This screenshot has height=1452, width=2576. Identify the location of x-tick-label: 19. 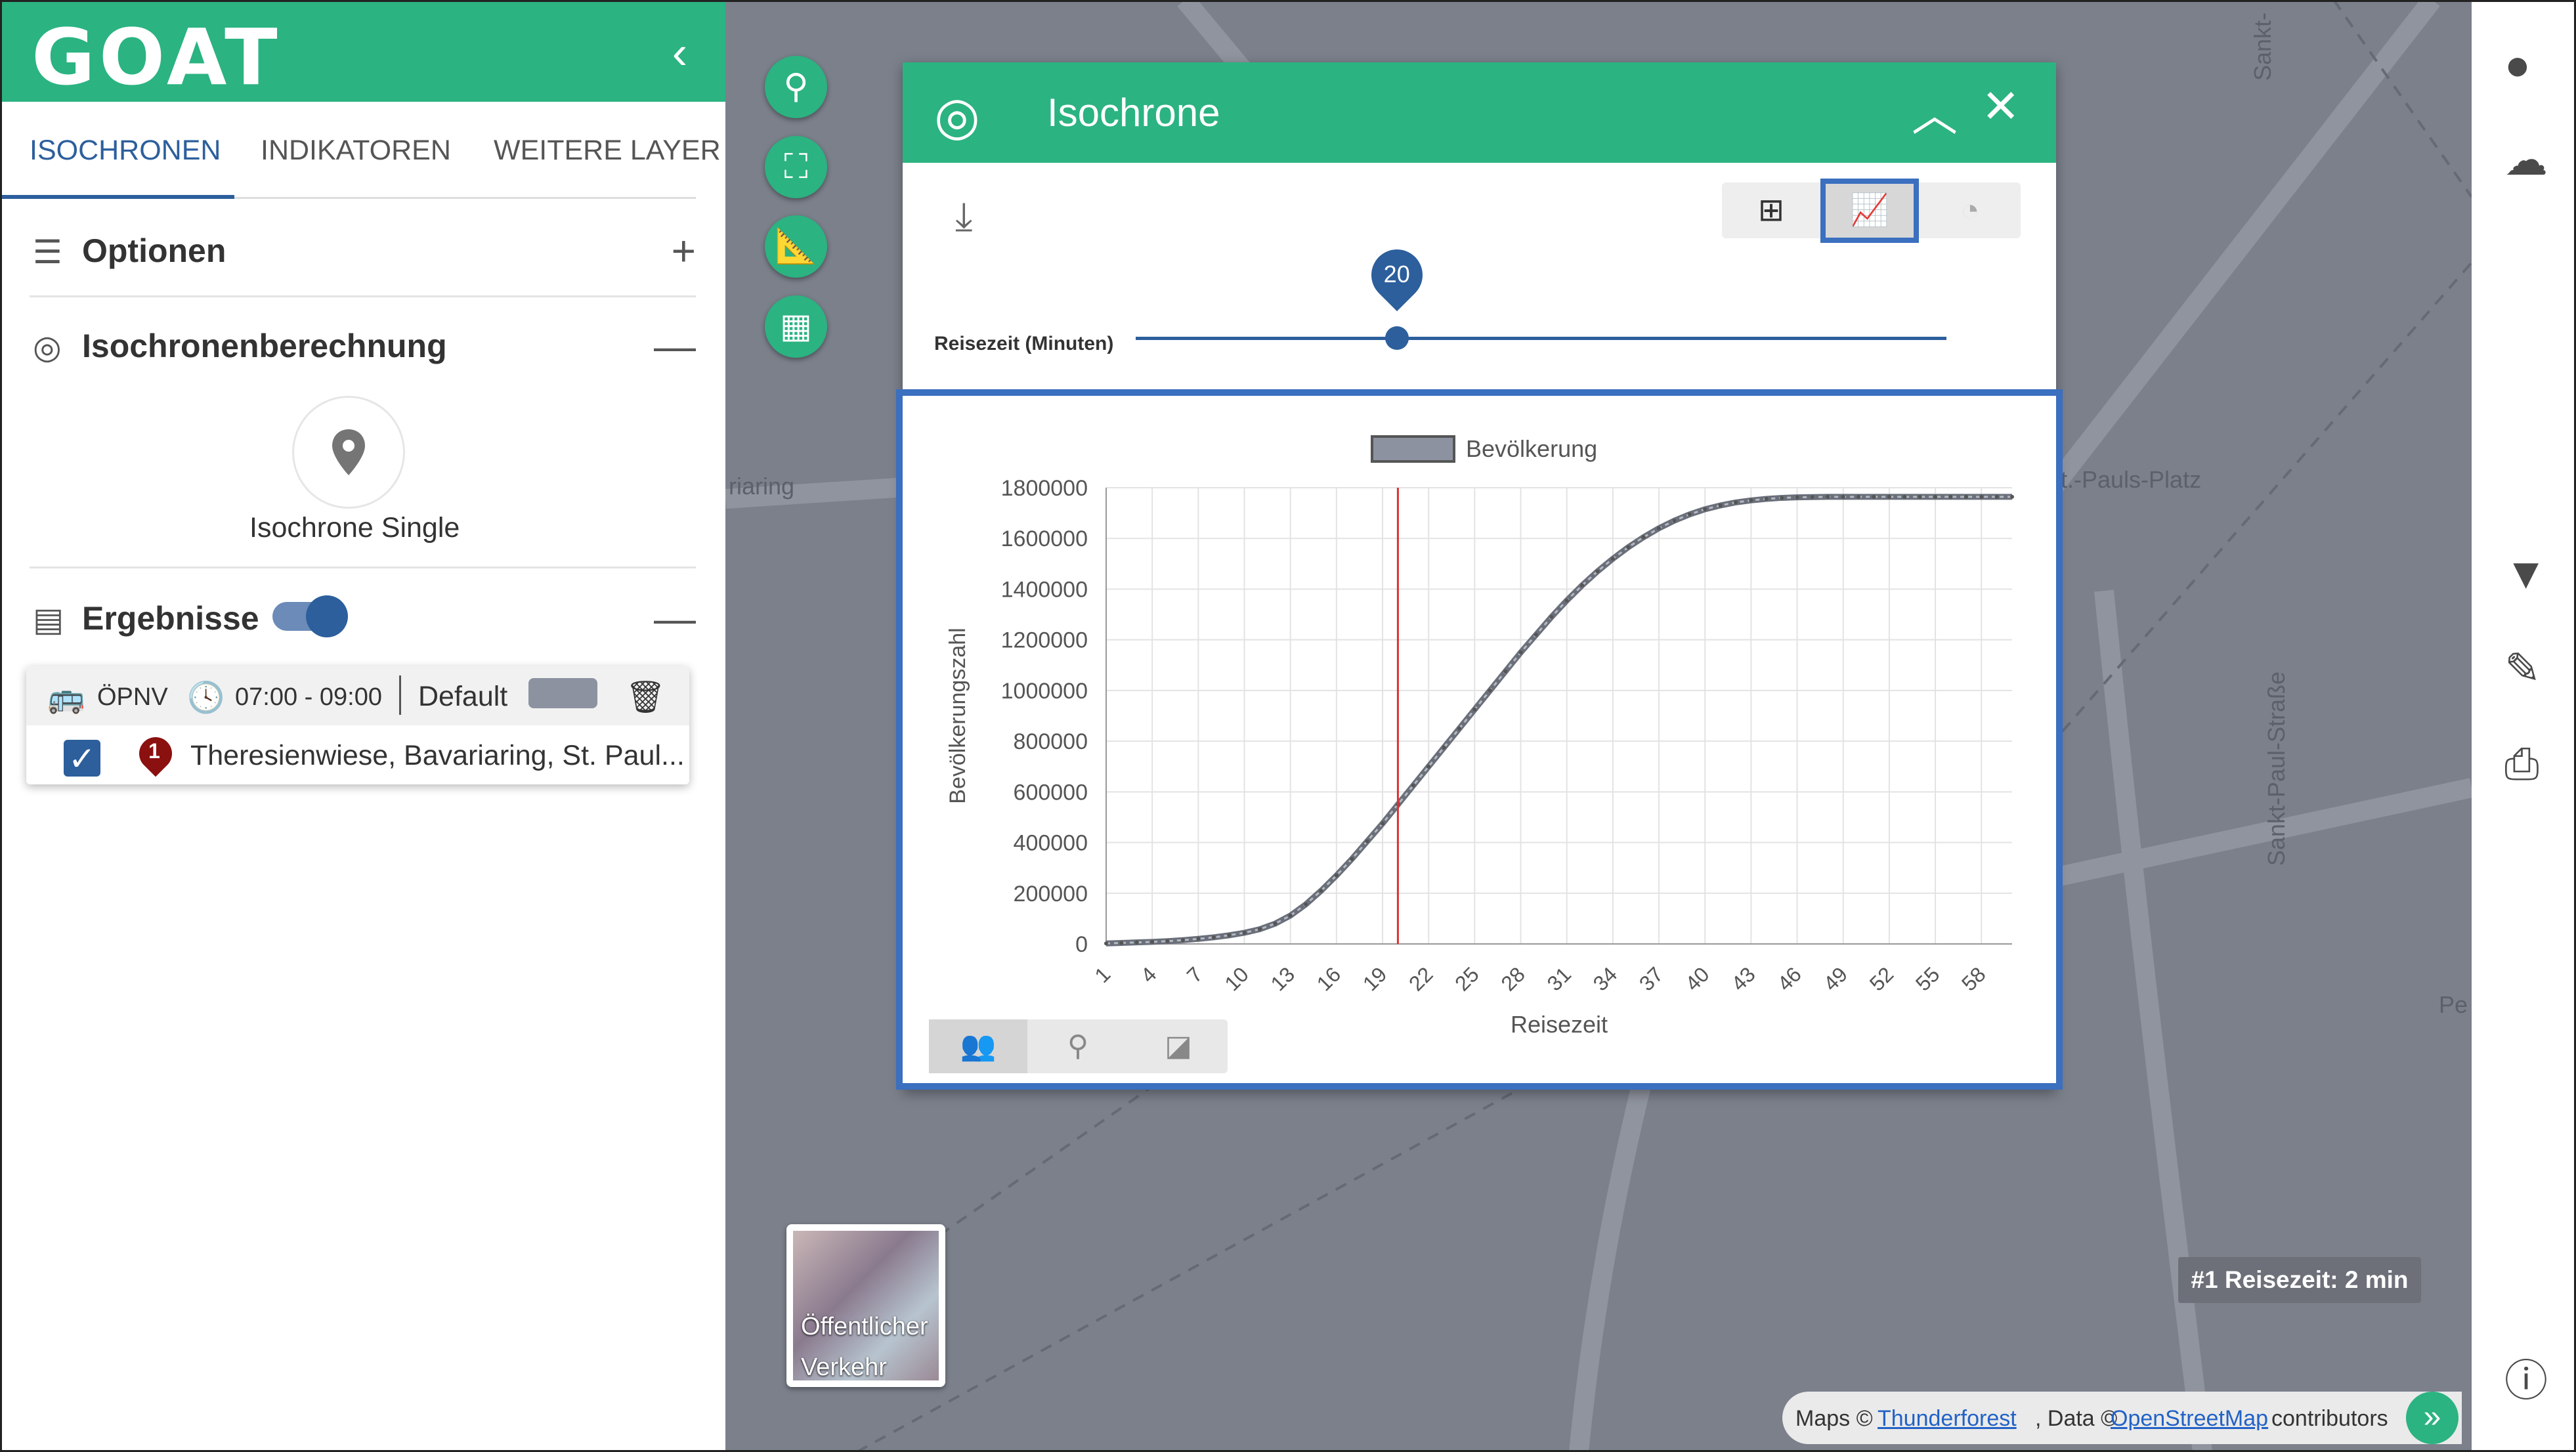
(1375, 979).